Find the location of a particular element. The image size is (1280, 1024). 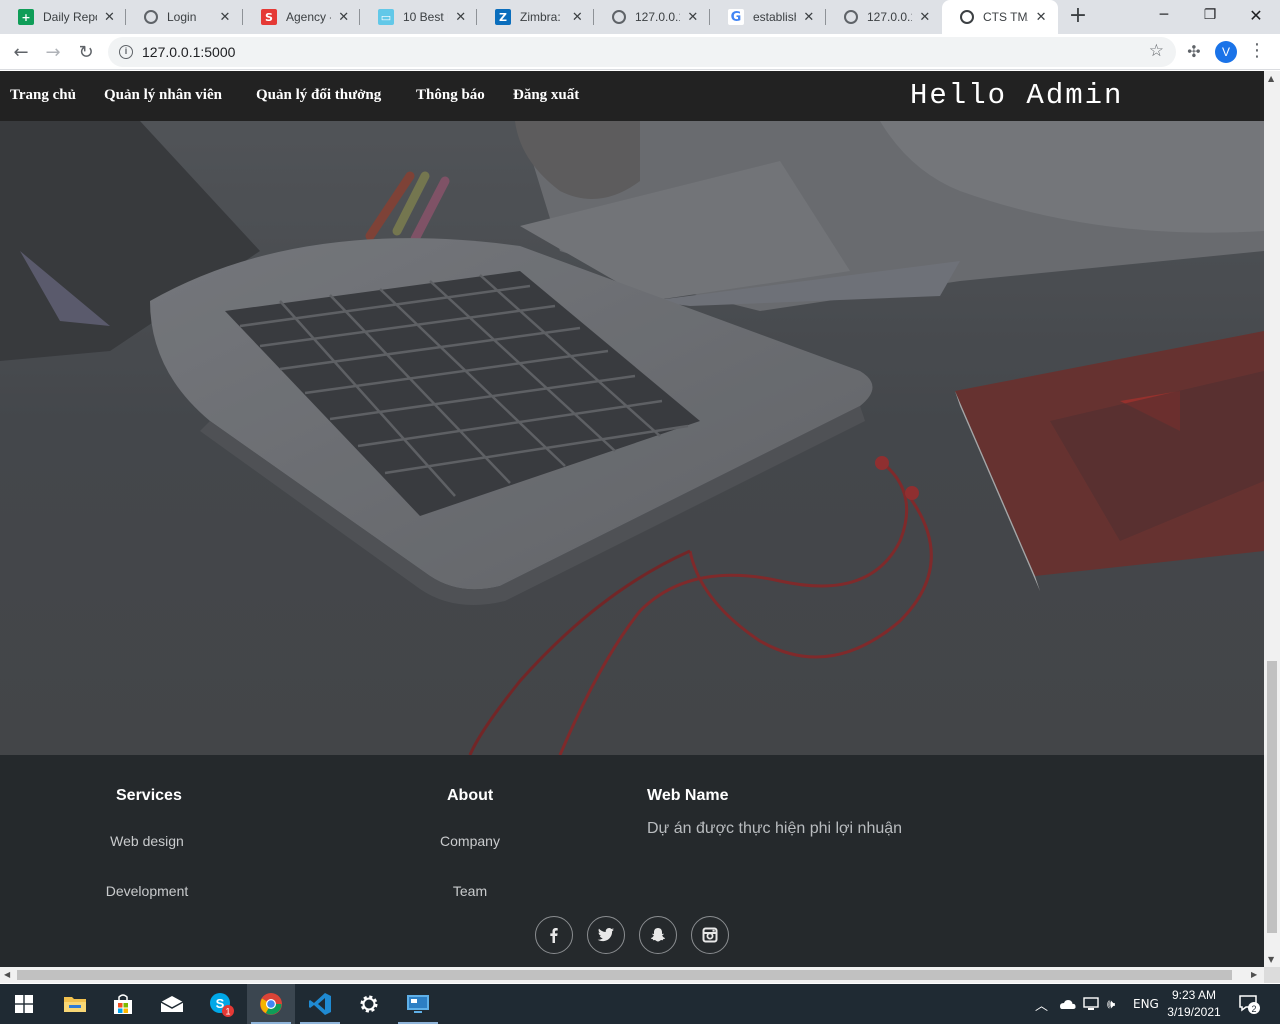

s-app-icon: S is located at coordinates (269, 17).